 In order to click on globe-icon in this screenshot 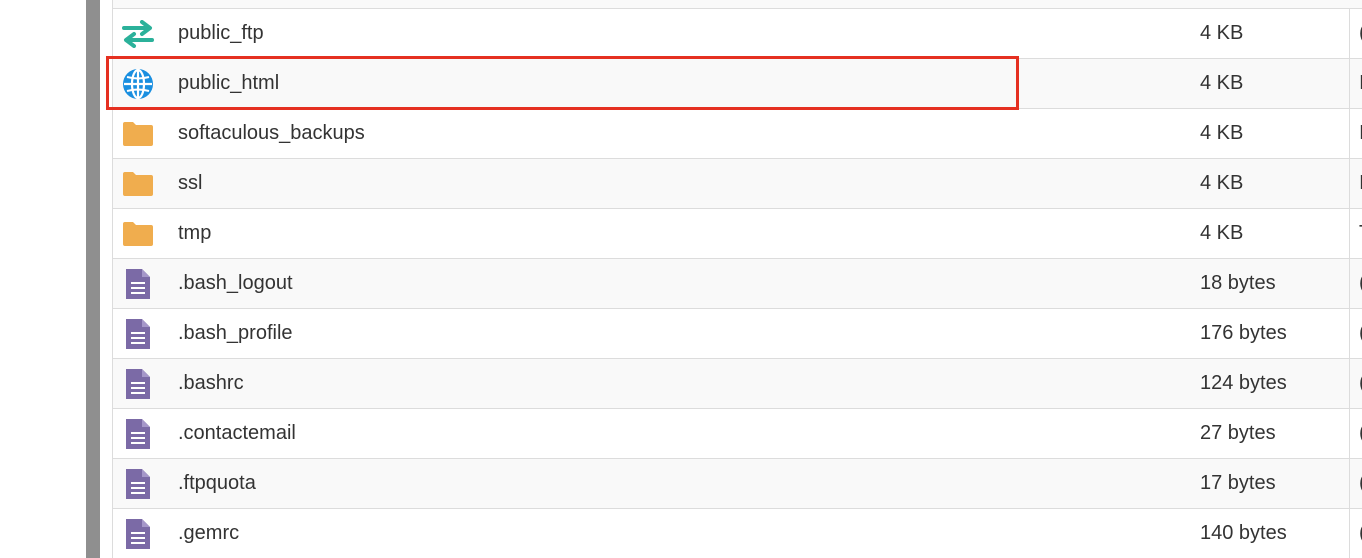, I will do `click(138, 84)`.